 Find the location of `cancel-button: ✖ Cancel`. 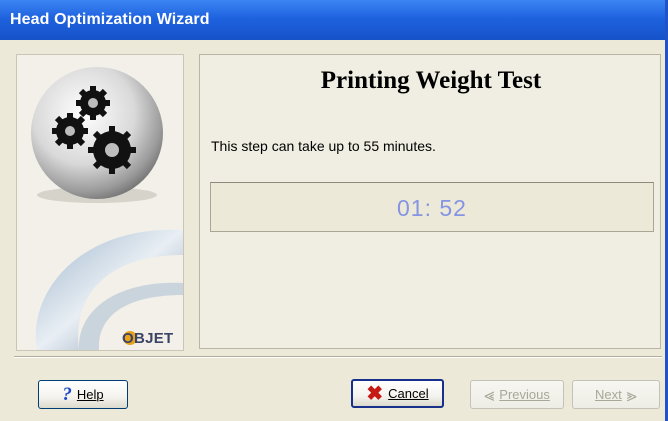

cancel-button: ✖ Cancel is located at coordinates (397, 393).